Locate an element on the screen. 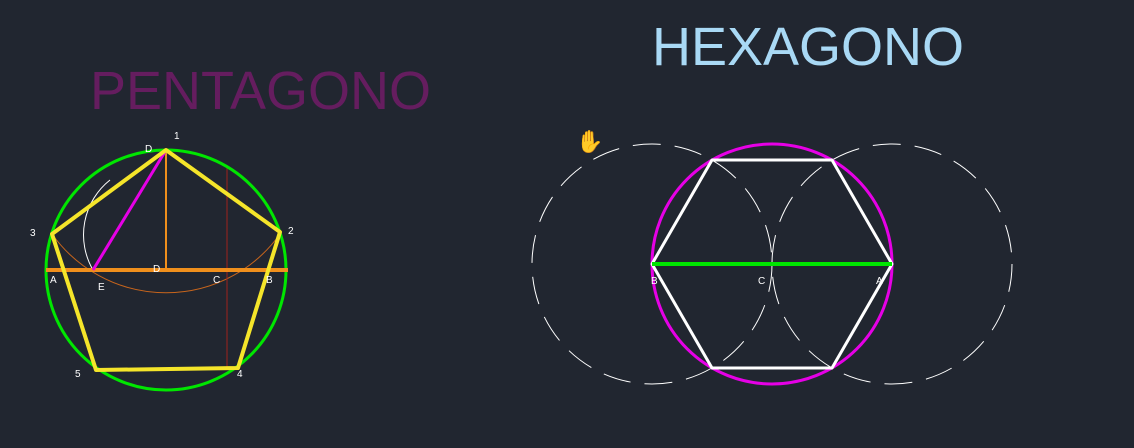  point-label-a: A is located at coordinates (53, 280).